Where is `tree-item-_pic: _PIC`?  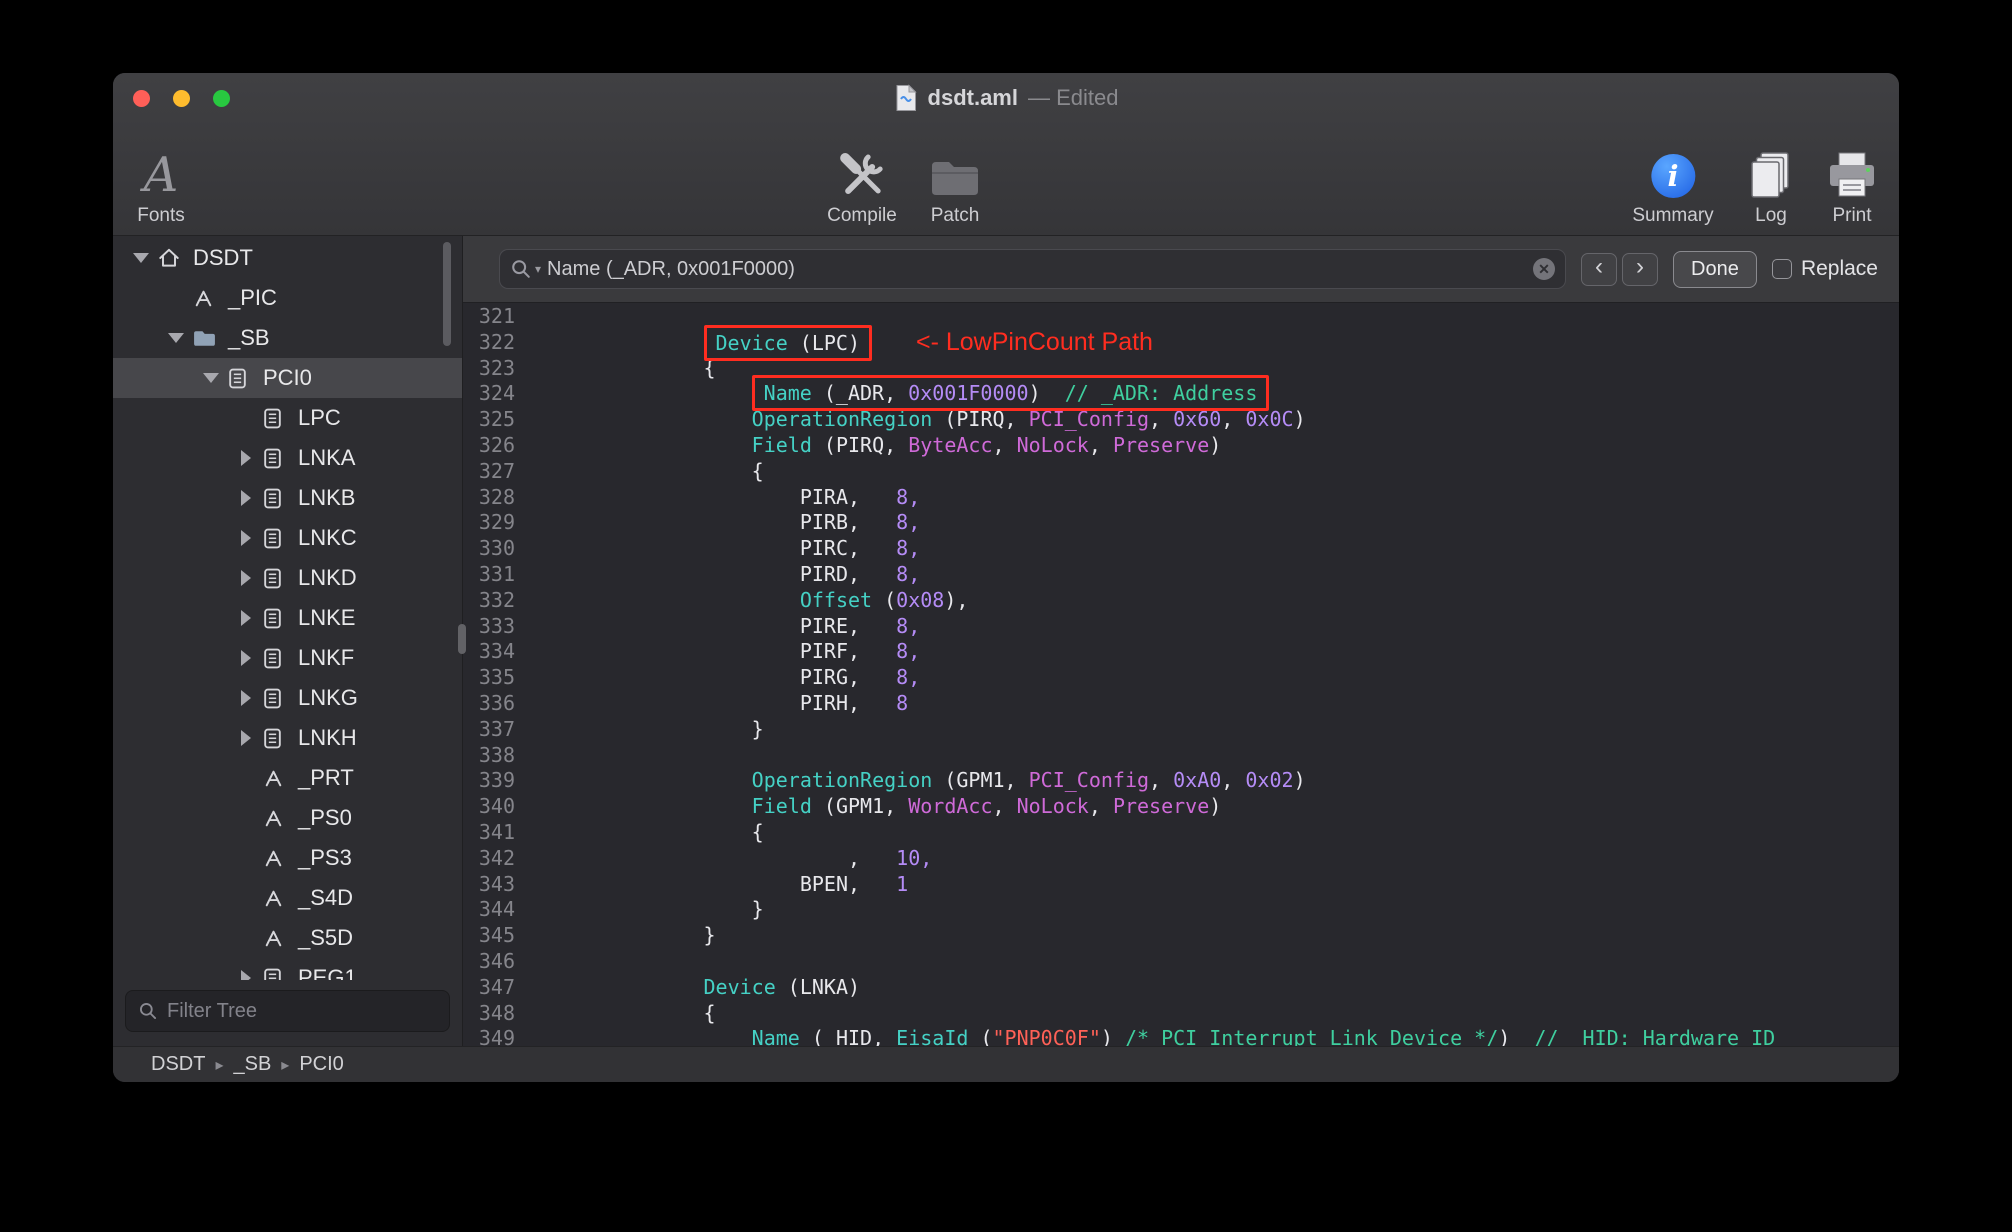
tree-item-_pic: _PIC is located at coordinates (287, 298).